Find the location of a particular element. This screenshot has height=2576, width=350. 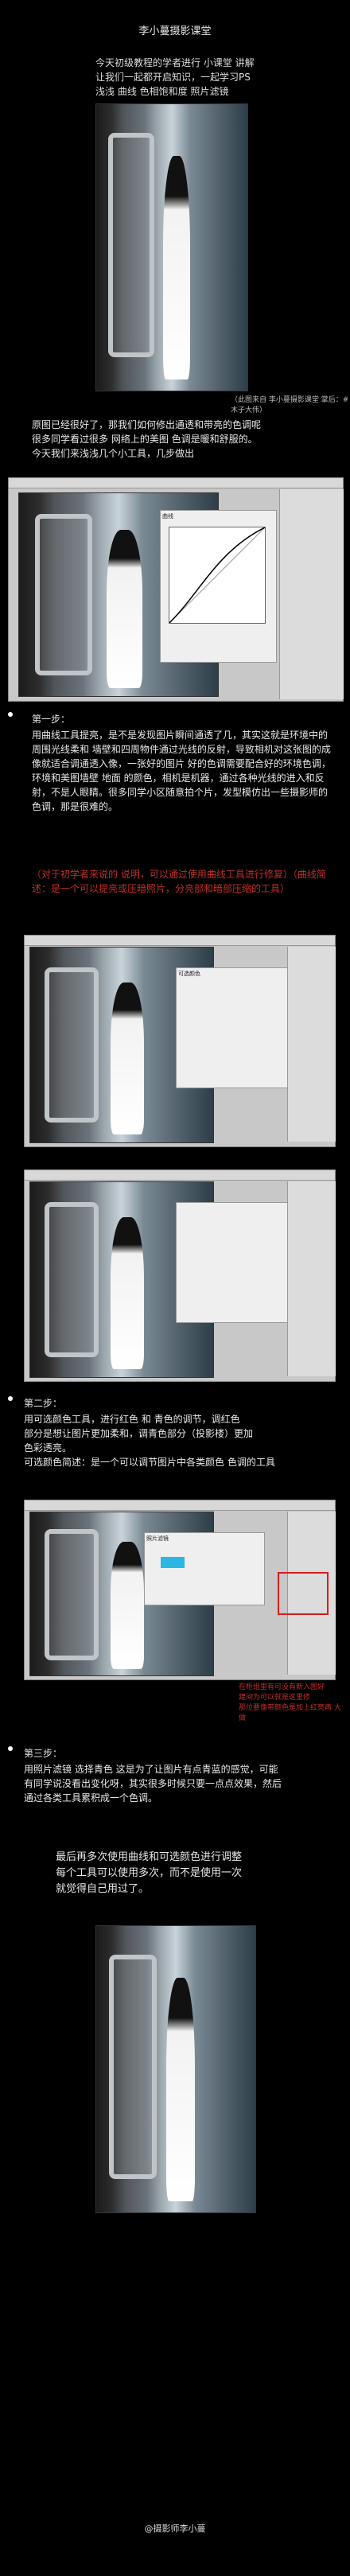

intro2-line: 今天我们来浅浅几个小工具，几步做出 is located at coordinates (113, 454).